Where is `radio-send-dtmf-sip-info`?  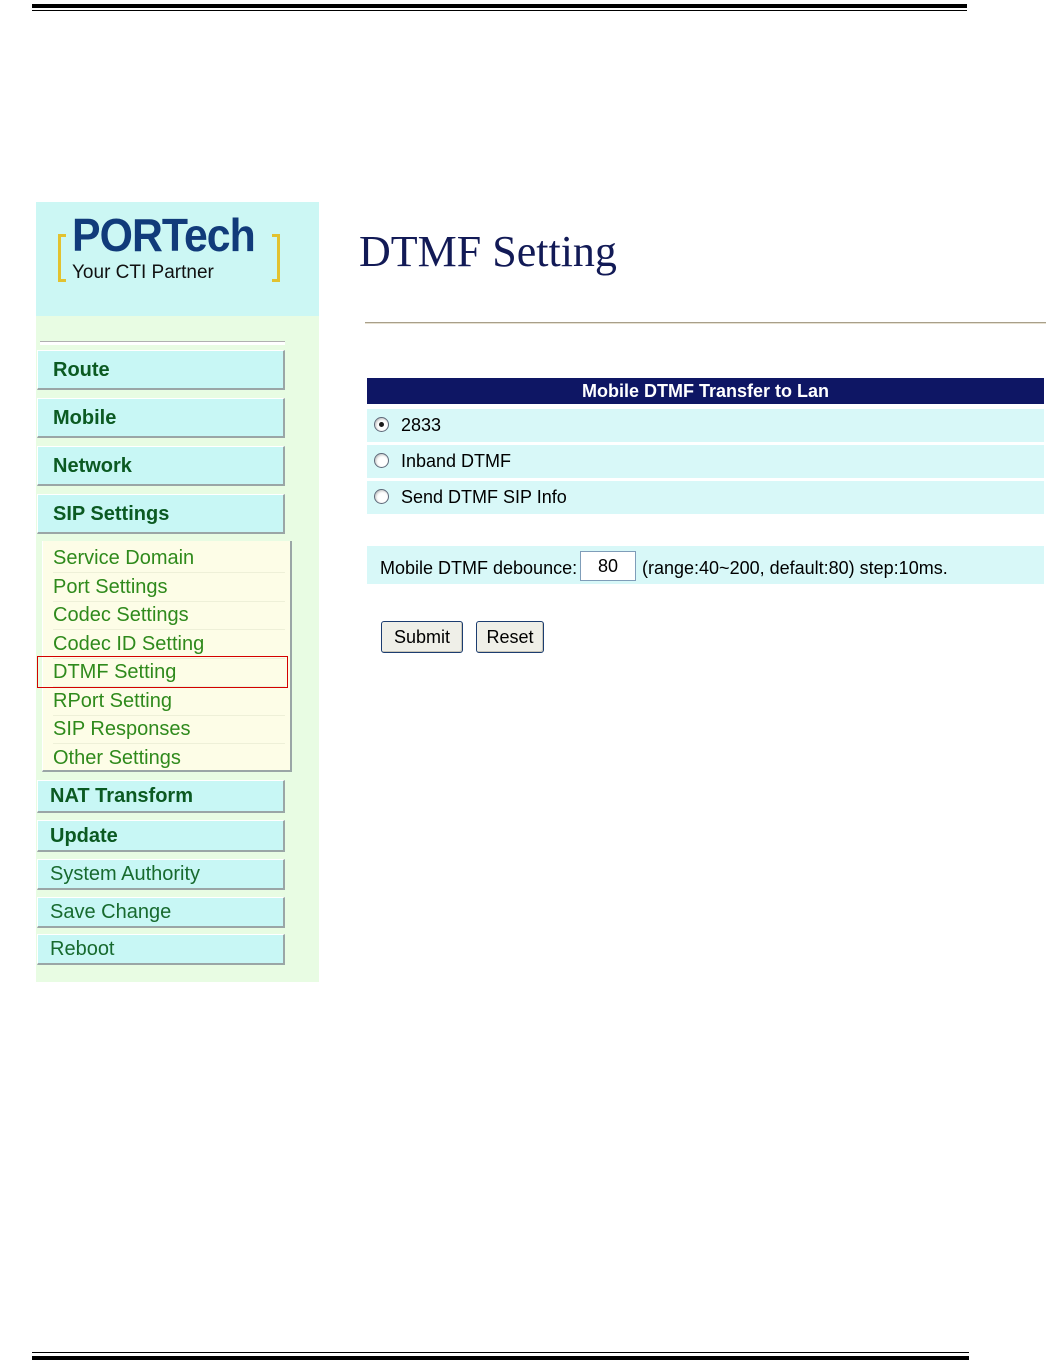
radio-send-dtmf-sip-info is located at coordinates (381, 496).